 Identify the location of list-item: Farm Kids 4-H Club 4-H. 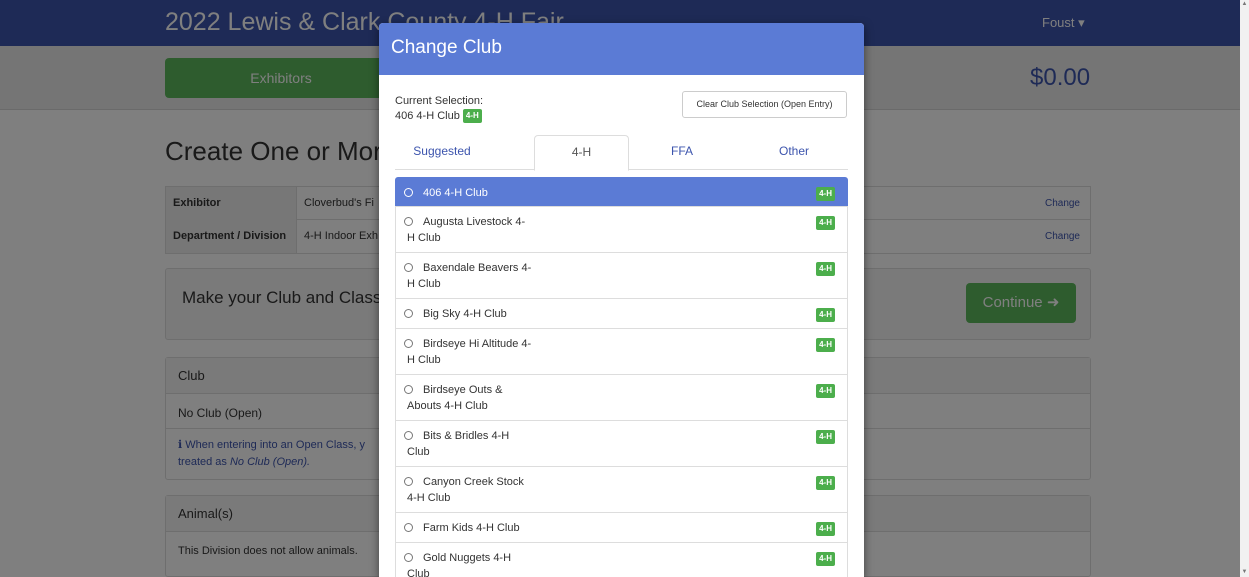
(621, 527).